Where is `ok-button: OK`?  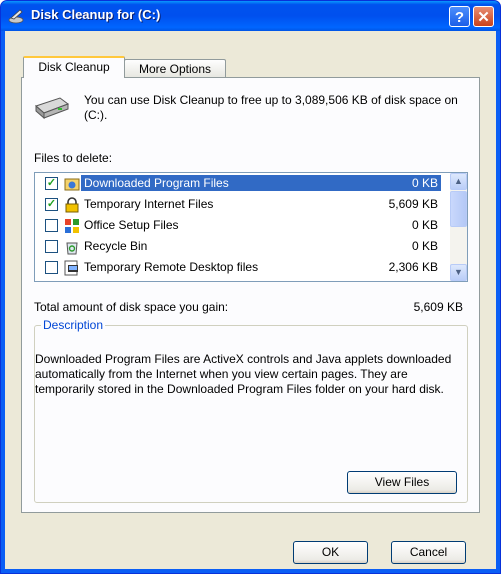 ok-button: OK is located at coordinates (330, 552).